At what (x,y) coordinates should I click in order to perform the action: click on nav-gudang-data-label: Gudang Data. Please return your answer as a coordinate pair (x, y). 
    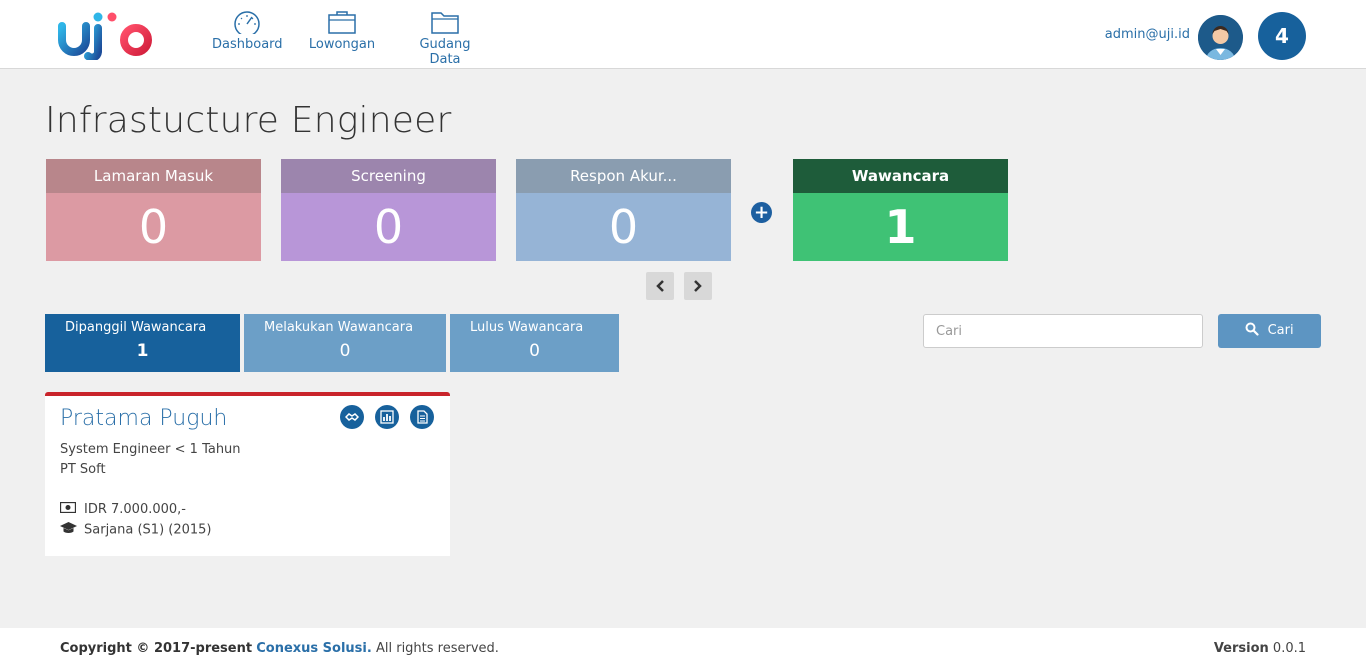
    Looking at the image, I should click on (445, 52).